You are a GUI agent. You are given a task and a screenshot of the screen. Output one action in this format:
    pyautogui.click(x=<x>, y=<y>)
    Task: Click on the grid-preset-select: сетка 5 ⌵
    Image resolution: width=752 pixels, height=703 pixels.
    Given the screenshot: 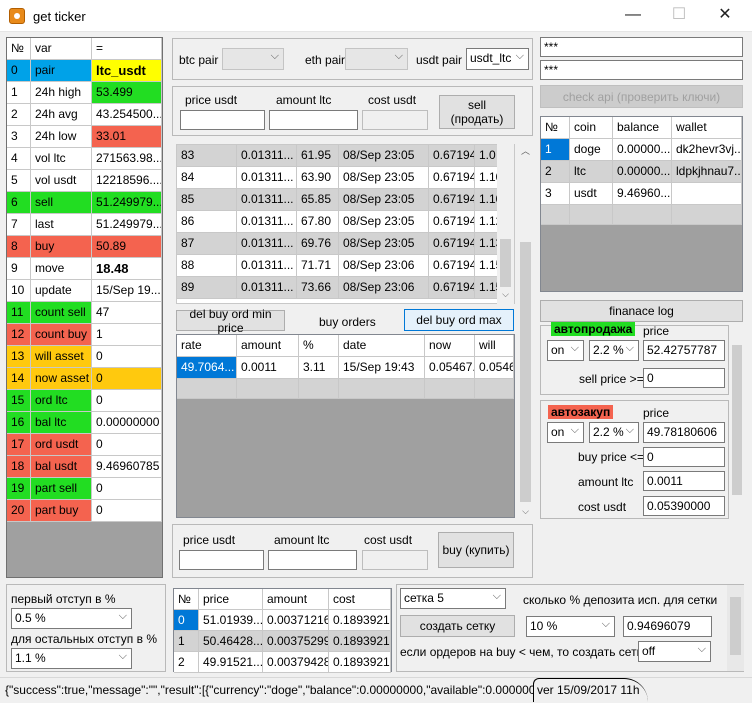 What is the action you would take?
    pyautogui.click(x=453, y=598)
    